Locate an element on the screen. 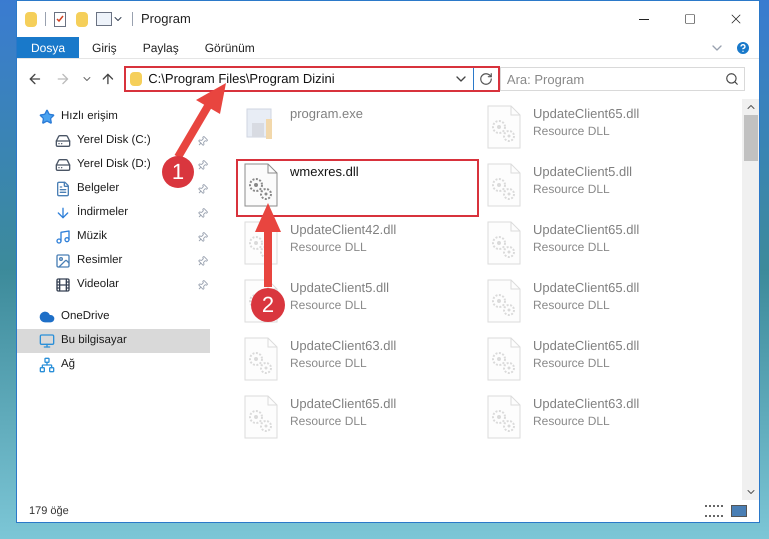  minimize-icon is located at coordinates (644, 19).